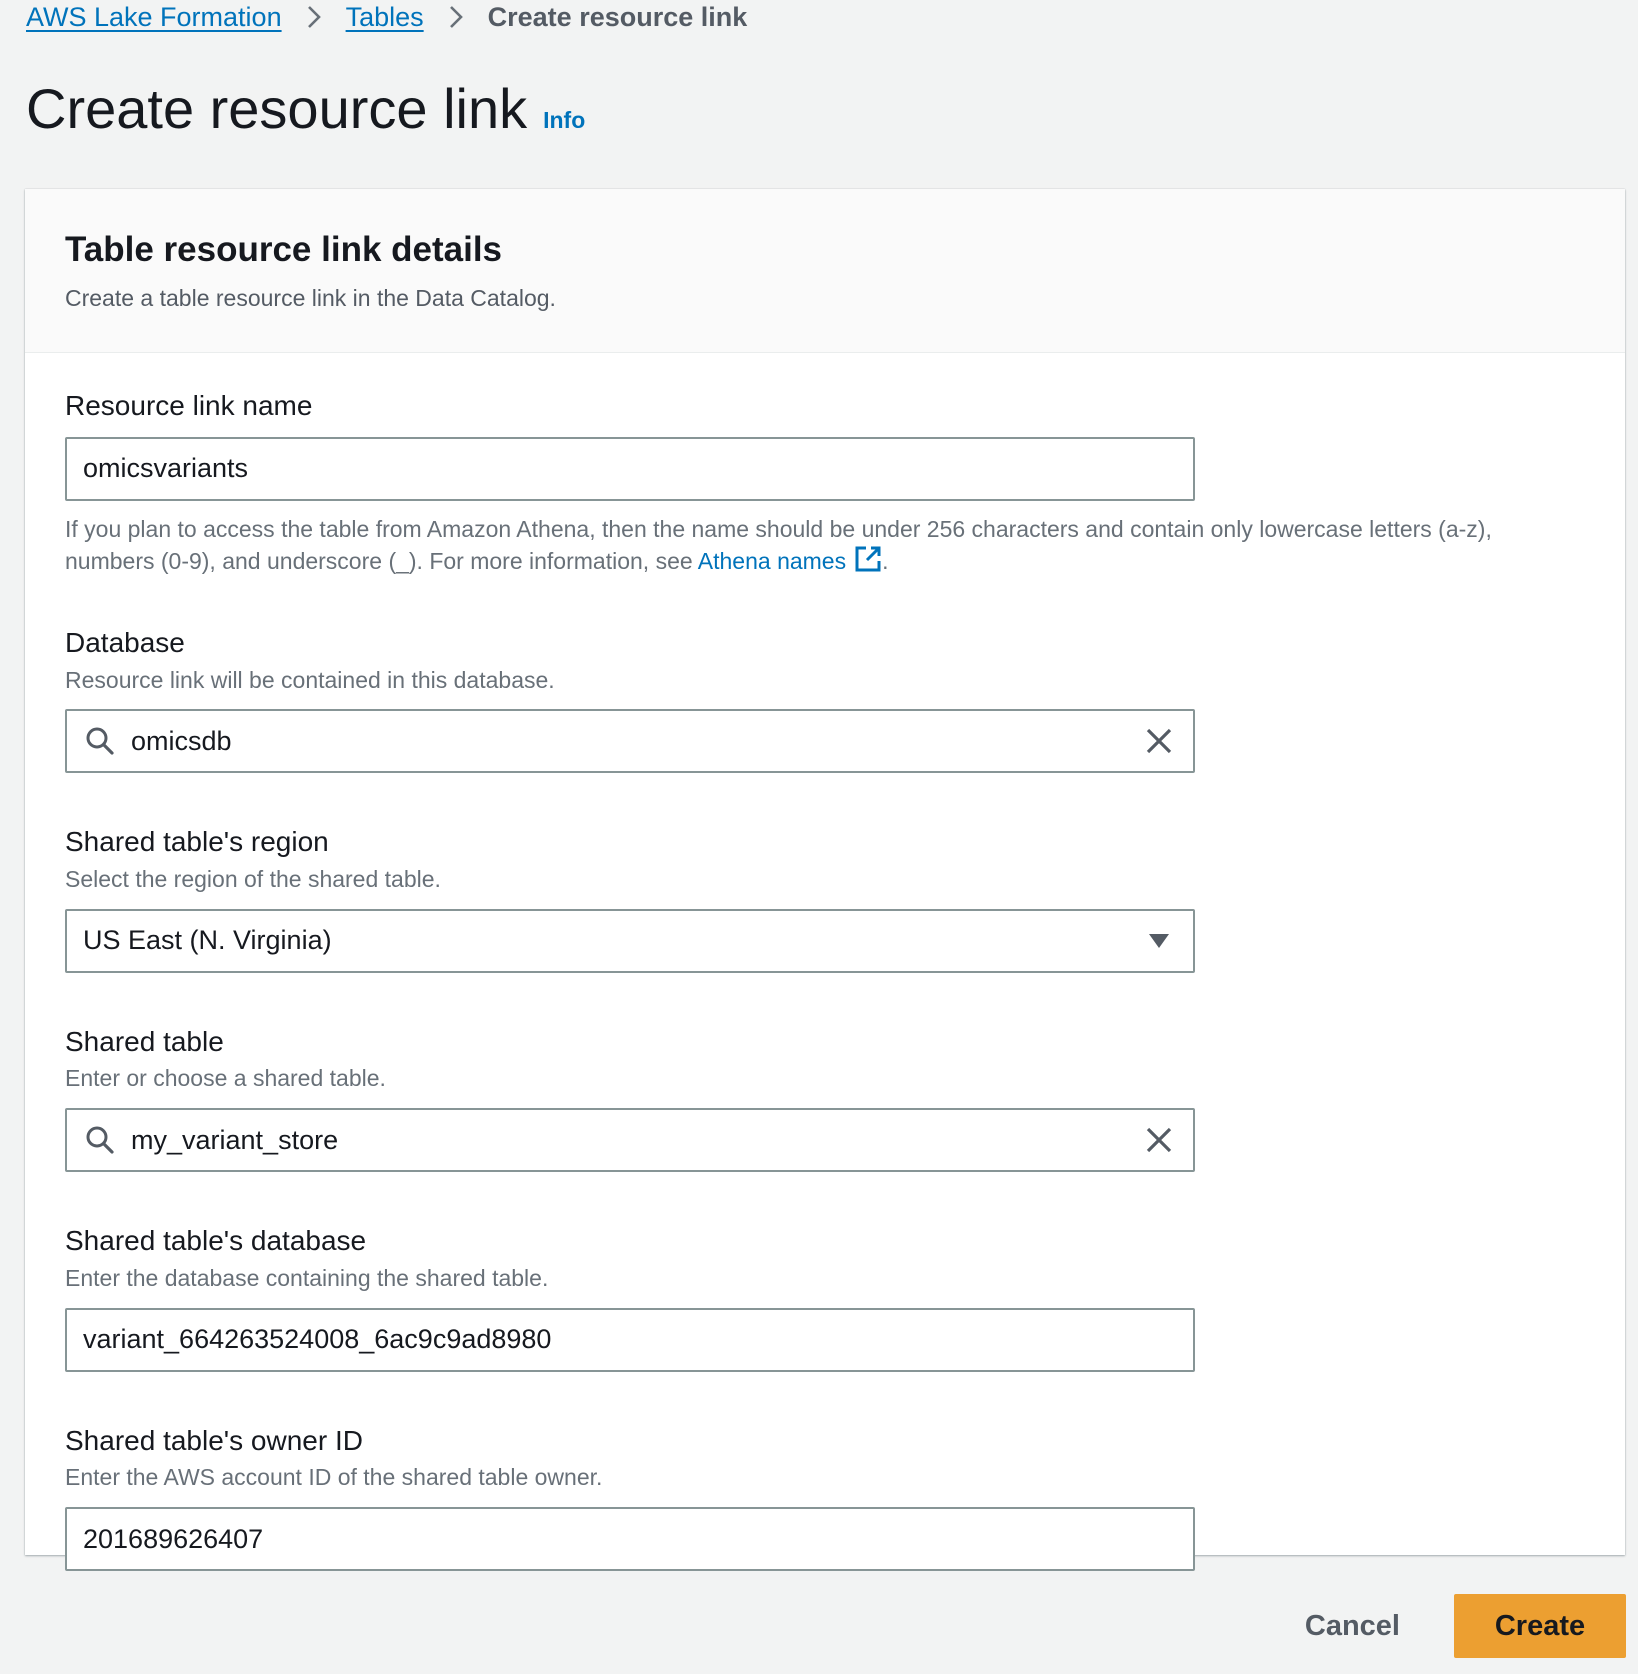 Image resolution: width=1638 pixels, height=1674 pixels. I want to click on panel-title: Table resource link details, so click(284, 249).